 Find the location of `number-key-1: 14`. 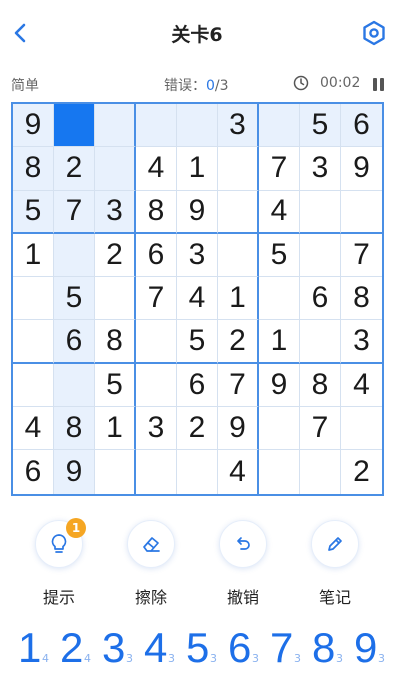

number-key-1: 14 is located at coordinates (29, 650).